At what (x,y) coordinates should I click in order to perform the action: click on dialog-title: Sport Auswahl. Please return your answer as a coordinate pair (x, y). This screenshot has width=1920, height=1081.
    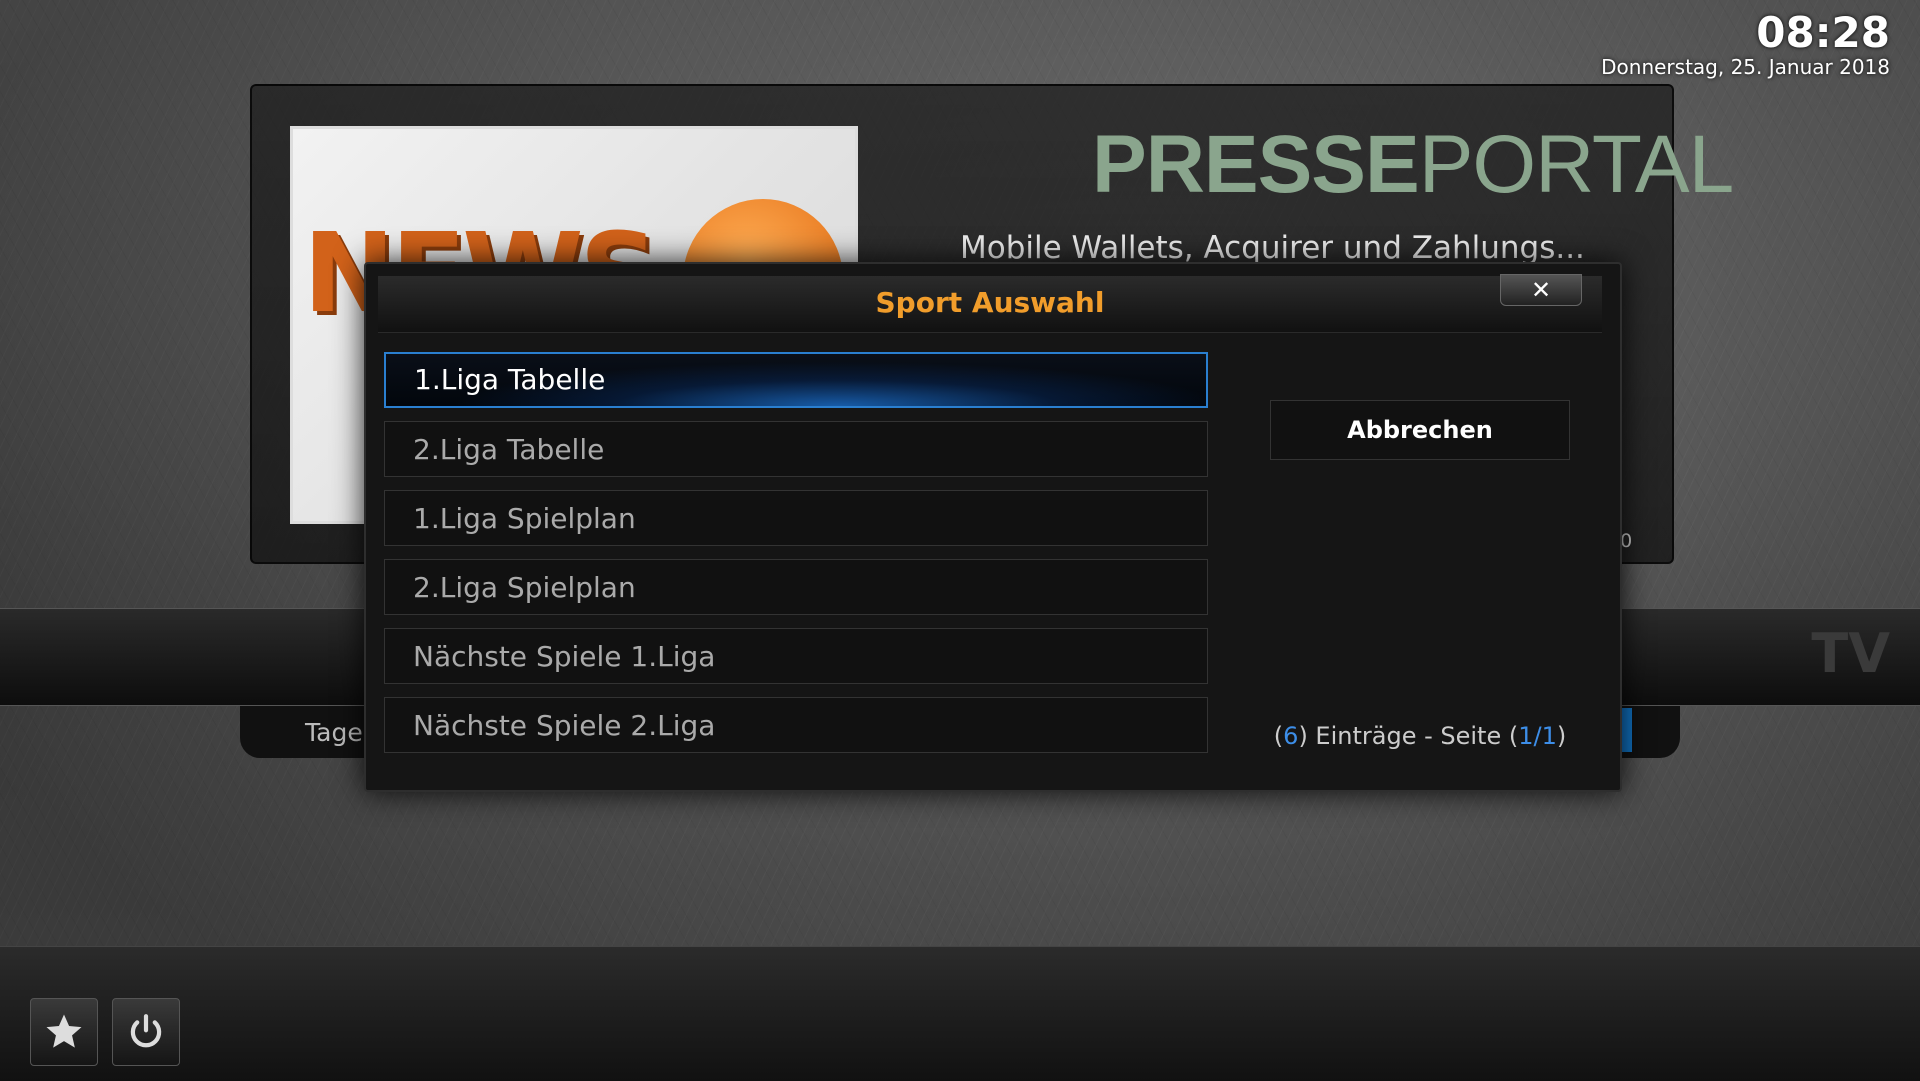
    Looking at the image, I should click on (990, 302).